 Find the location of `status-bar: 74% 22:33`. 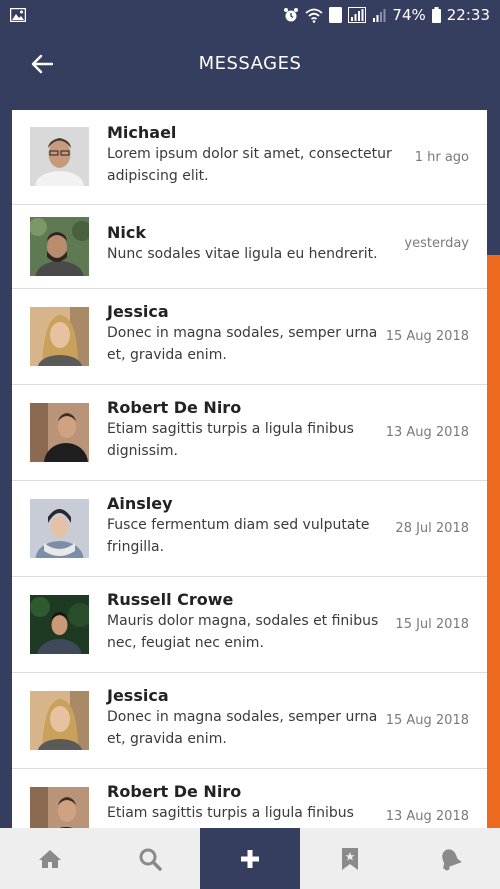

status-bar: 74% 22:33 is located at coordinates (250, 15).